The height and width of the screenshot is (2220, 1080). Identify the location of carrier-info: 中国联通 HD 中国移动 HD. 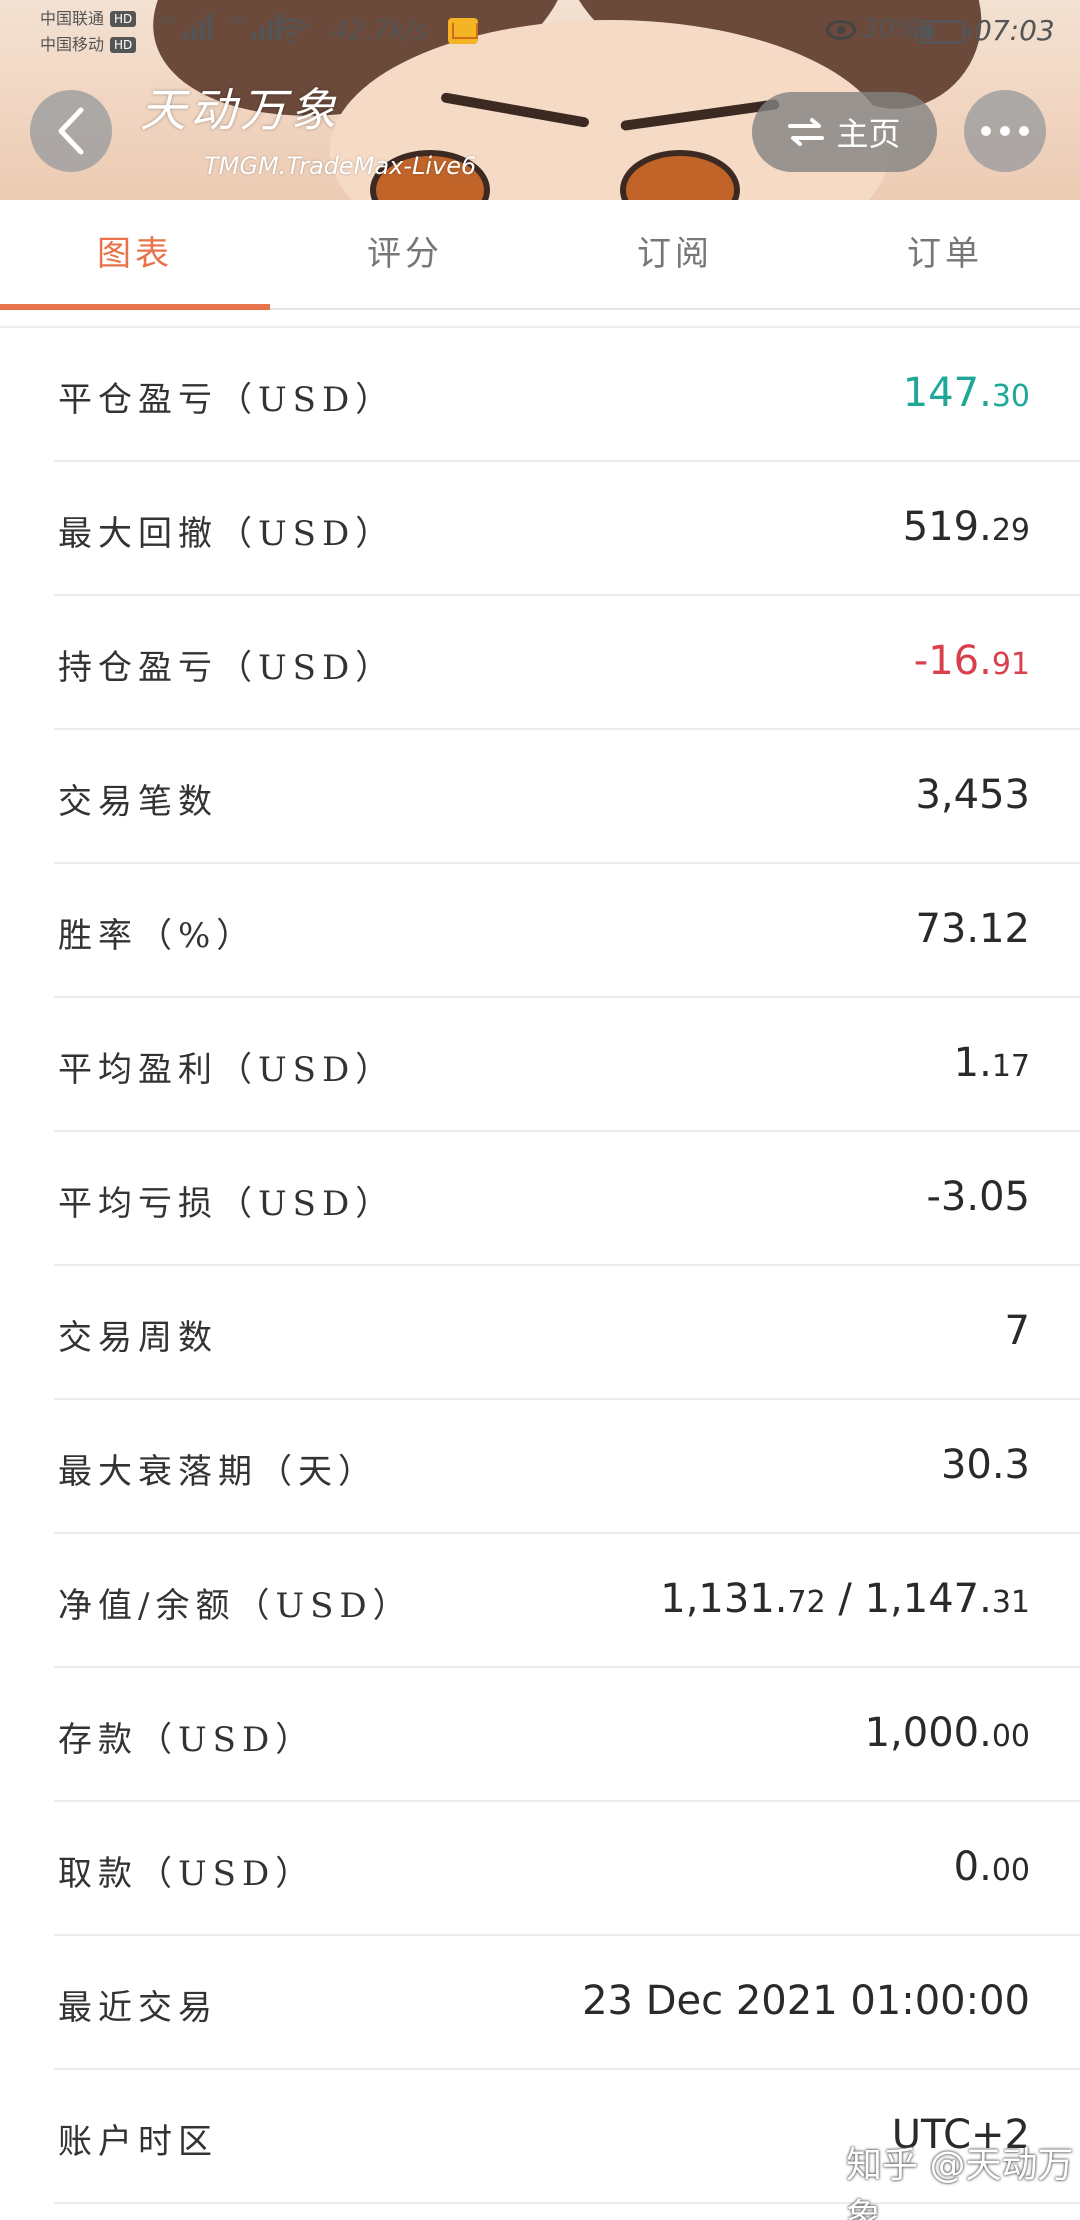
(88, 32).